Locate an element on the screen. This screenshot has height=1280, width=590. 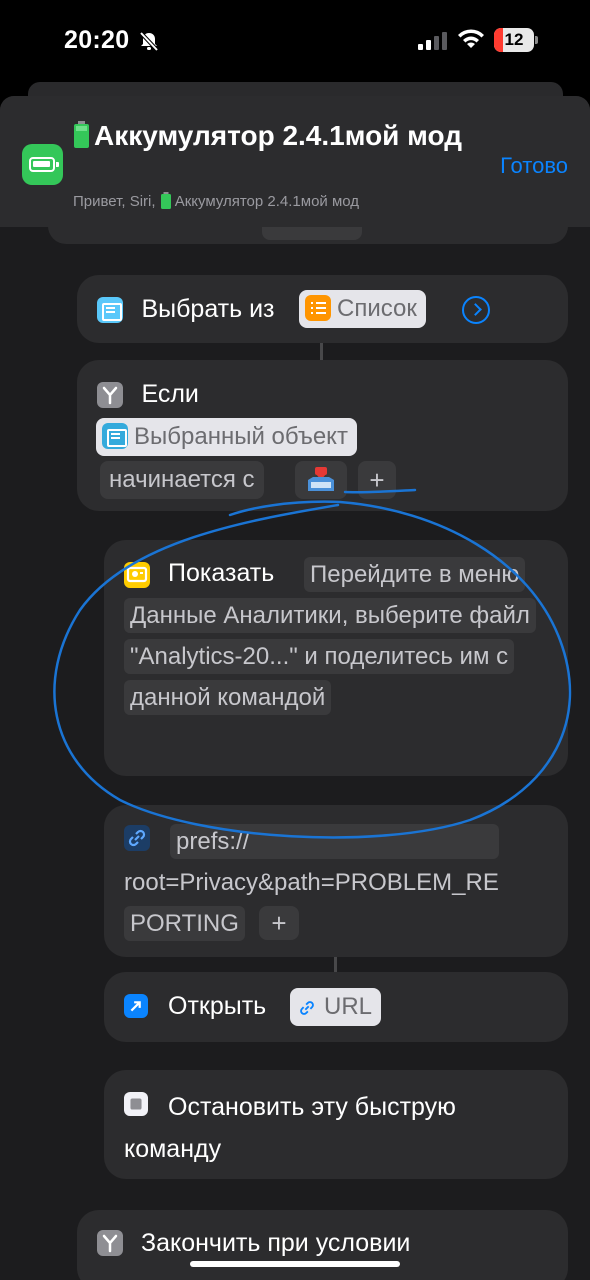
inbox-tray-emoji-icon is located at coordinates (321, 479).